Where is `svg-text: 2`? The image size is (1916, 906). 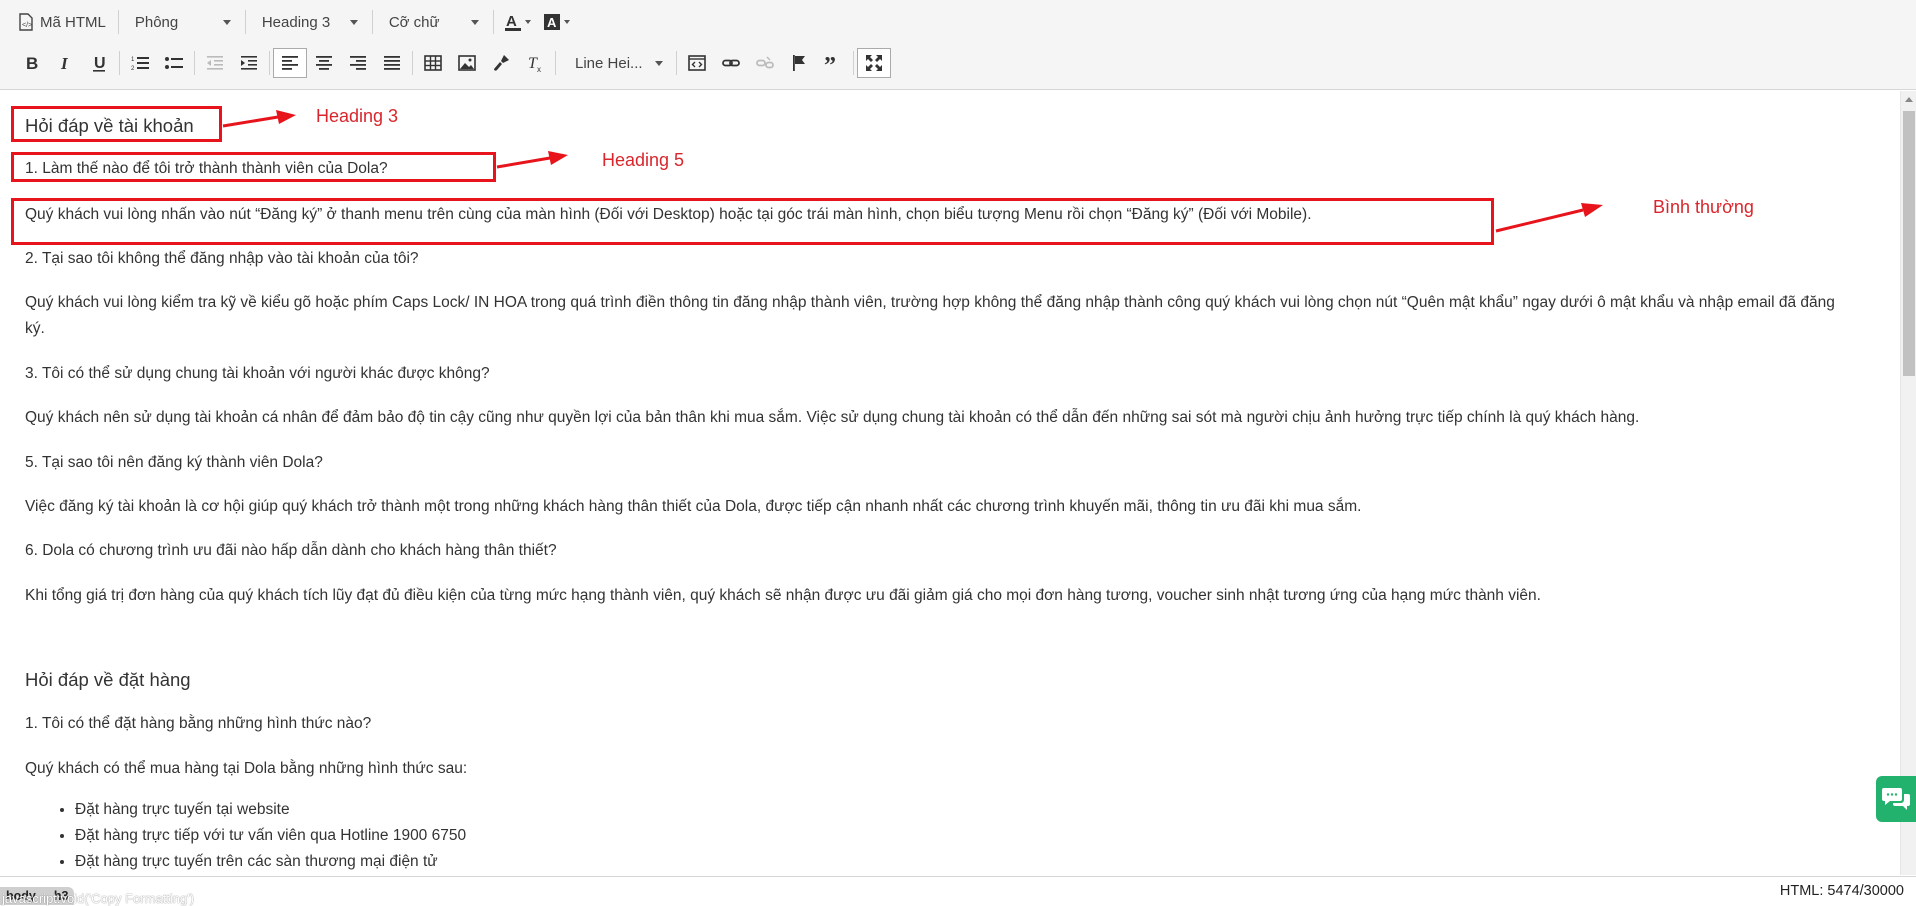 svg-text: 2 is located at coordinates (133, 69).